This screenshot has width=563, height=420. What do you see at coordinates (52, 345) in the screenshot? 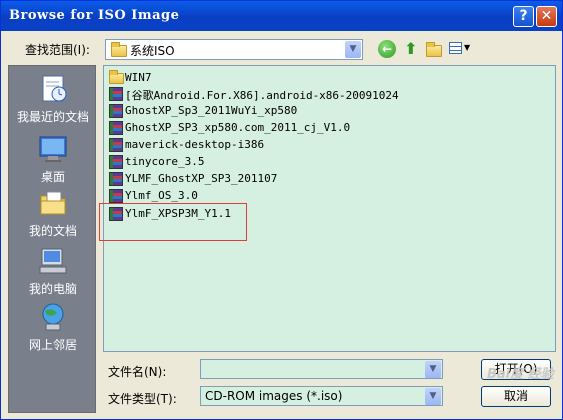
I see `place-label: 网上邻居` at bounding box center [52, 345].